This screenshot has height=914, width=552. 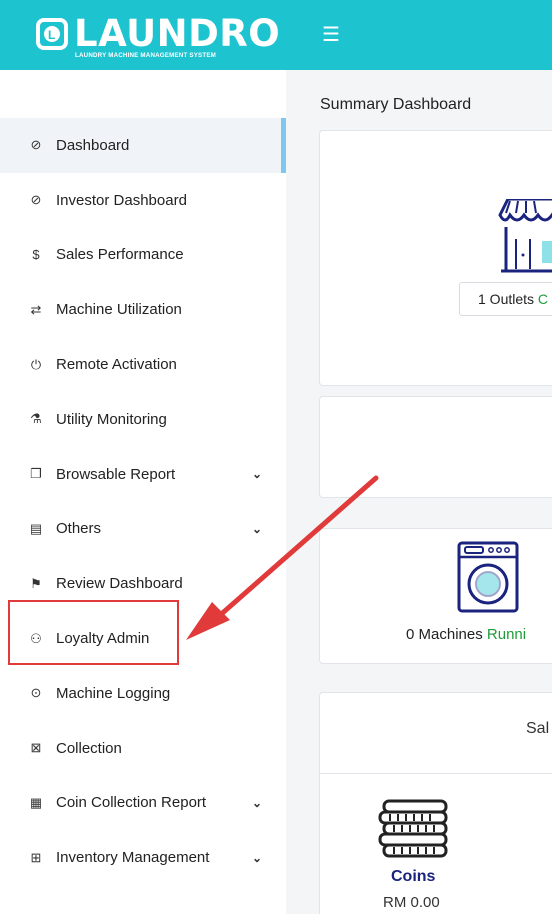 I want to click on sidebar-item-label: Investor Dashboard, so click(x=121, y=200).